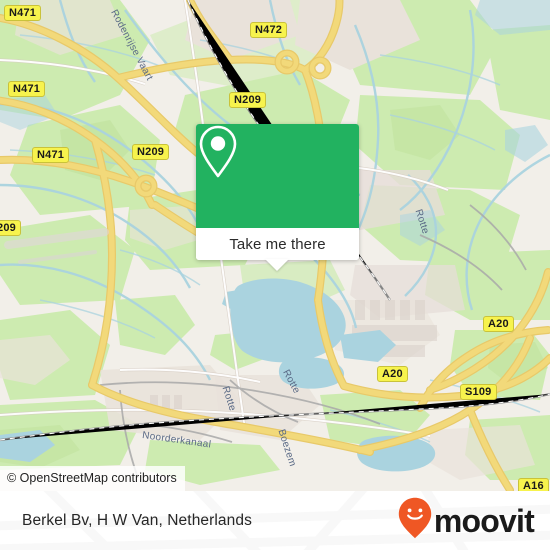  I want to click on road-shield: S109, so click(478, 392).